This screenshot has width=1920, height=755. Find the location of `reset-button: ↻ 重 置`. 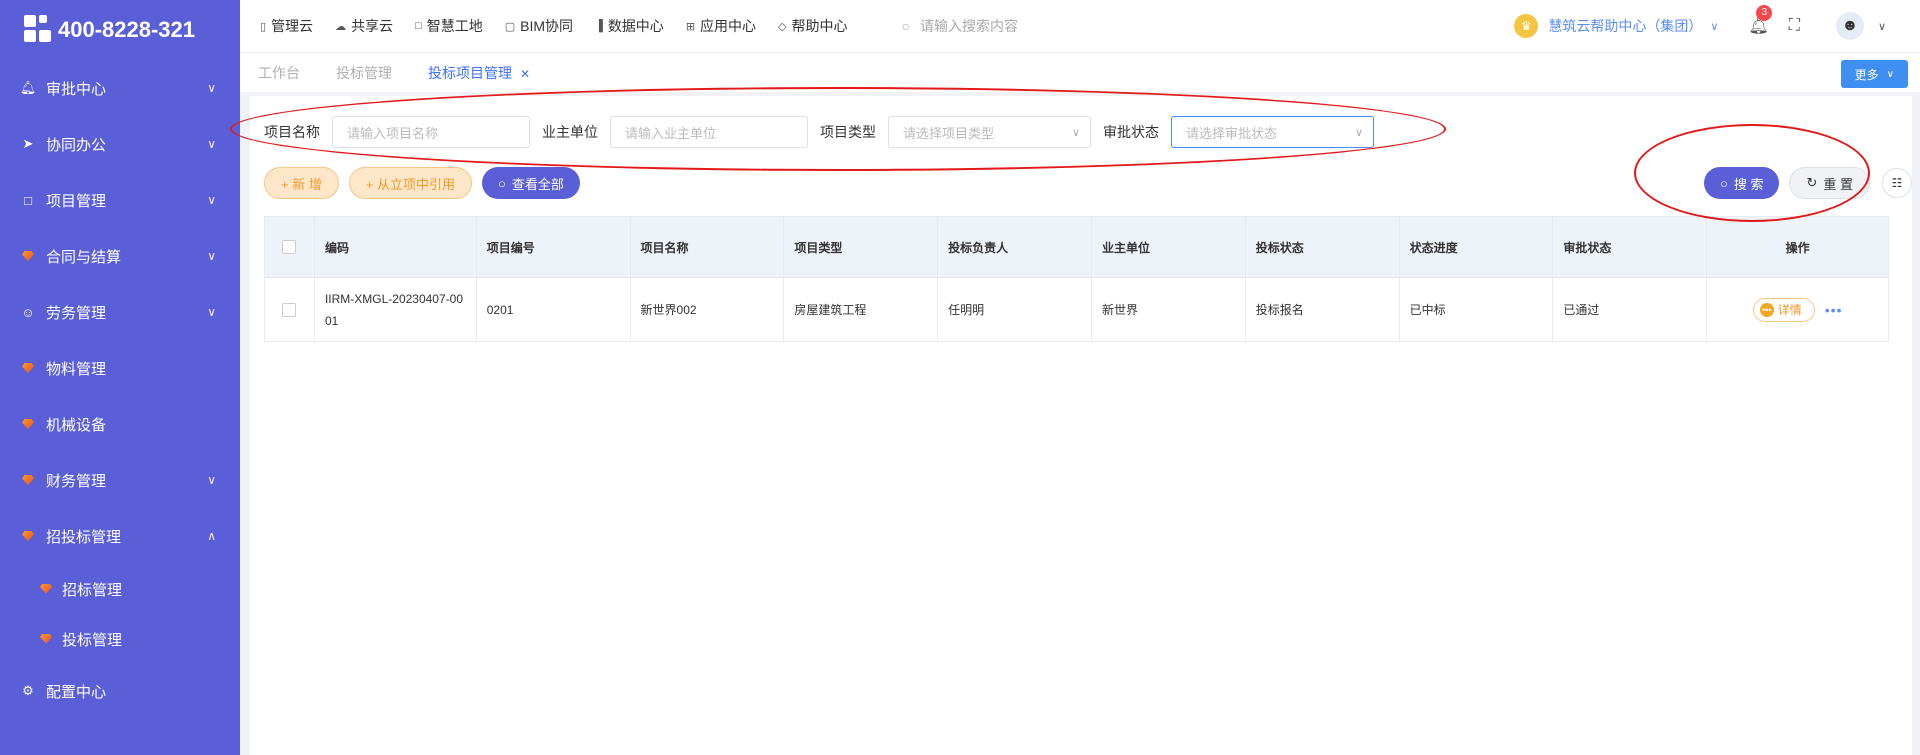

reset-button: ↻ 重 置 is located at coordinates (1829, 183).